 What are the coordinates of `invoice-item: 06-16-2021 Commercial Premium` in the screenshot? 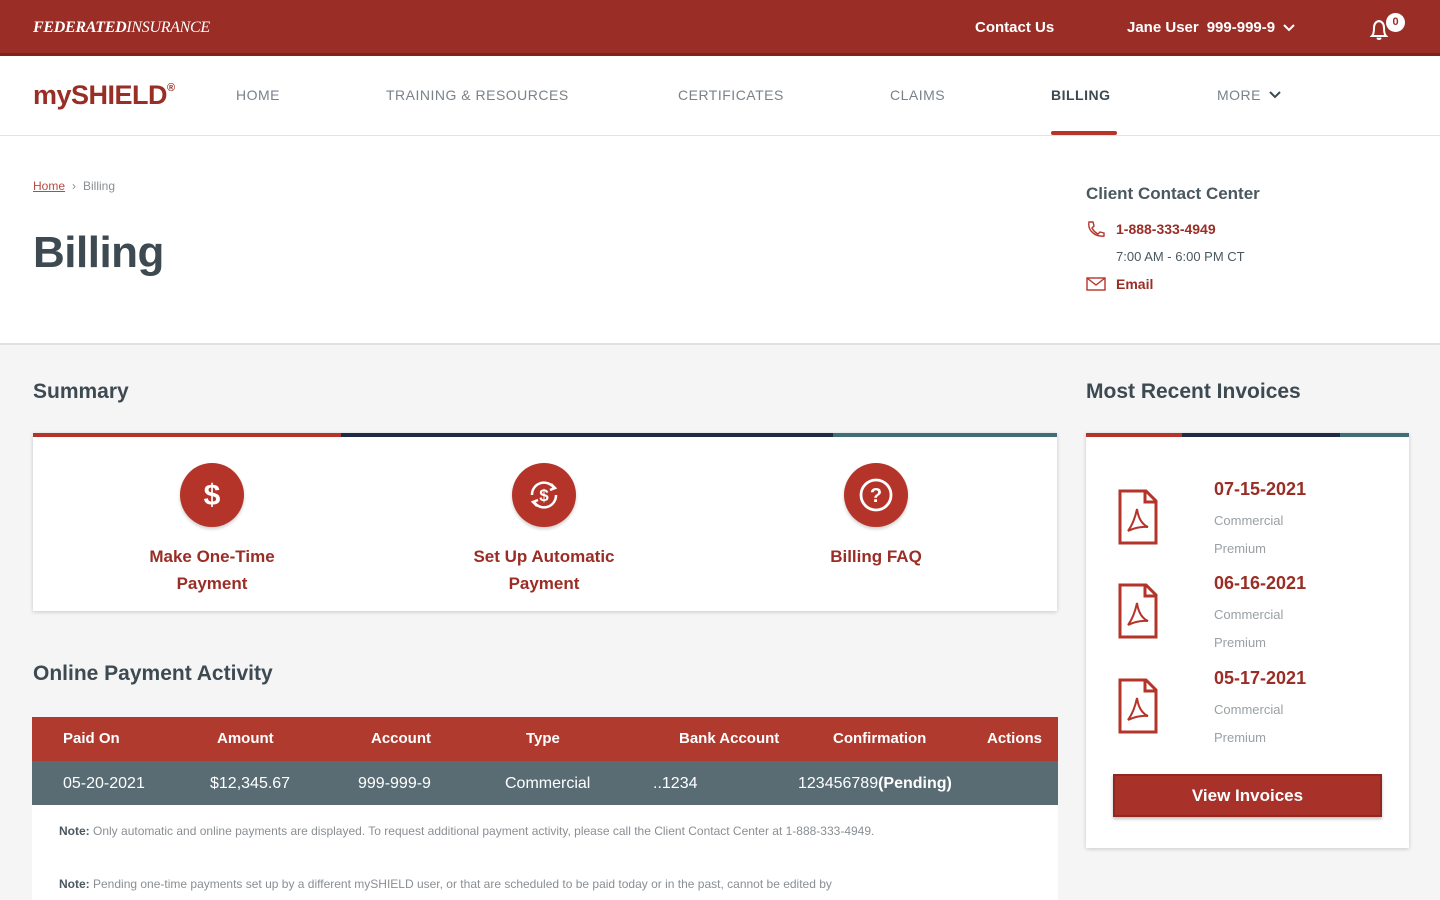 It's located at (1247, 618).